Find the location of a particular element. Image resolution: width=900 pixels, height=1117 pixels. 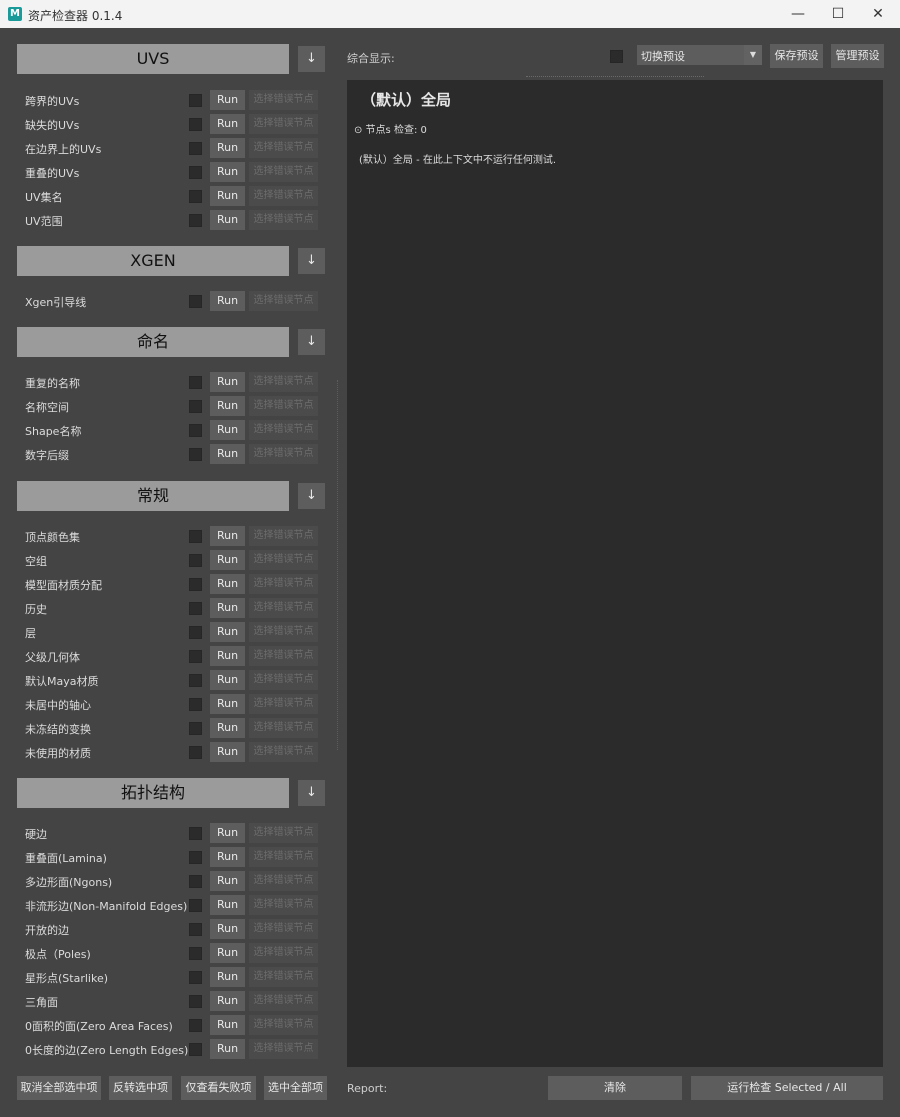

close-icon: ✕ is located at coordinates (878, 14).